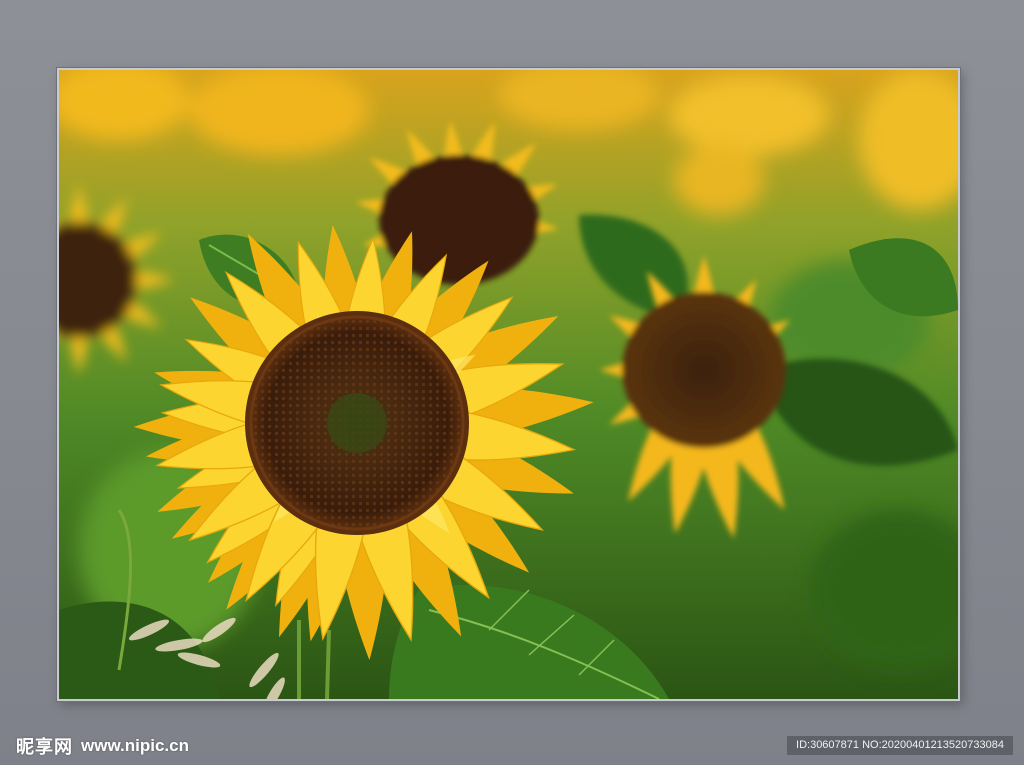  Describe the element at coordinates (44, 747) in the screenshot. I see `watermark-brand: 昵享网` at that location.